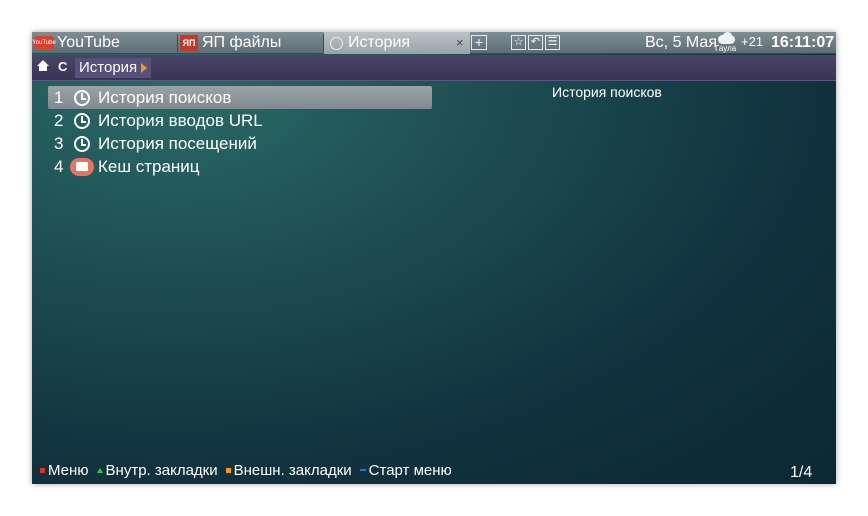 This screenshot has width=868, height=516. What do you see at coordinates (177, 143) in the screenshot?
I see `item-label: История посещений` at bounding box center [177, 143].